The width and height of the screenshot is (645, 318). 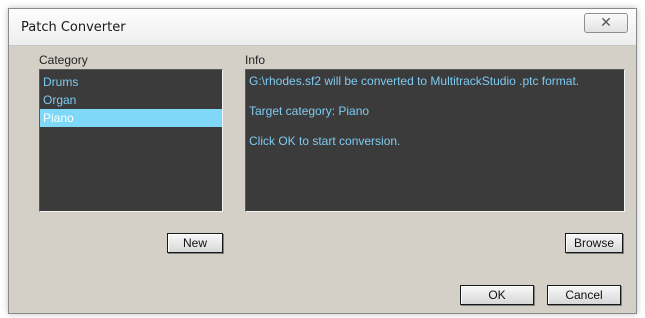 What do you see at coordinates (594, 243) in the screenshot?
I see `browse-button: Browse` at bounding box center [594, 243].